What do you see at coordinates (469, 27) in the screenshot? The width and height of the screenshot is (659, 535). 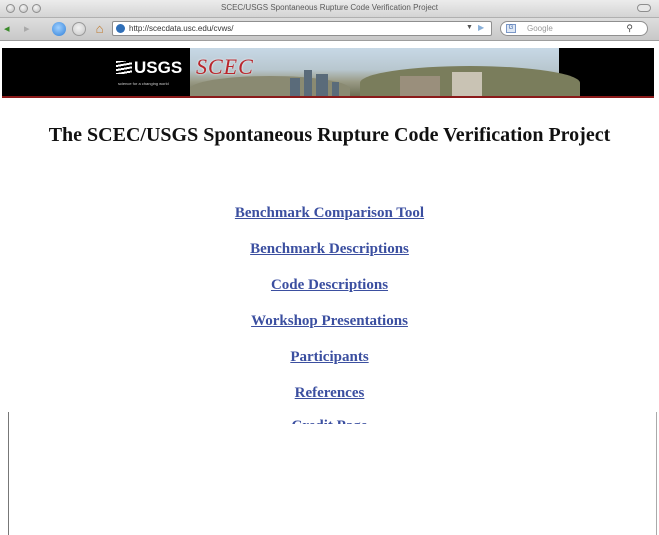 I see `history-dropdown-icon: ▼` at bounding box center [469, 27].